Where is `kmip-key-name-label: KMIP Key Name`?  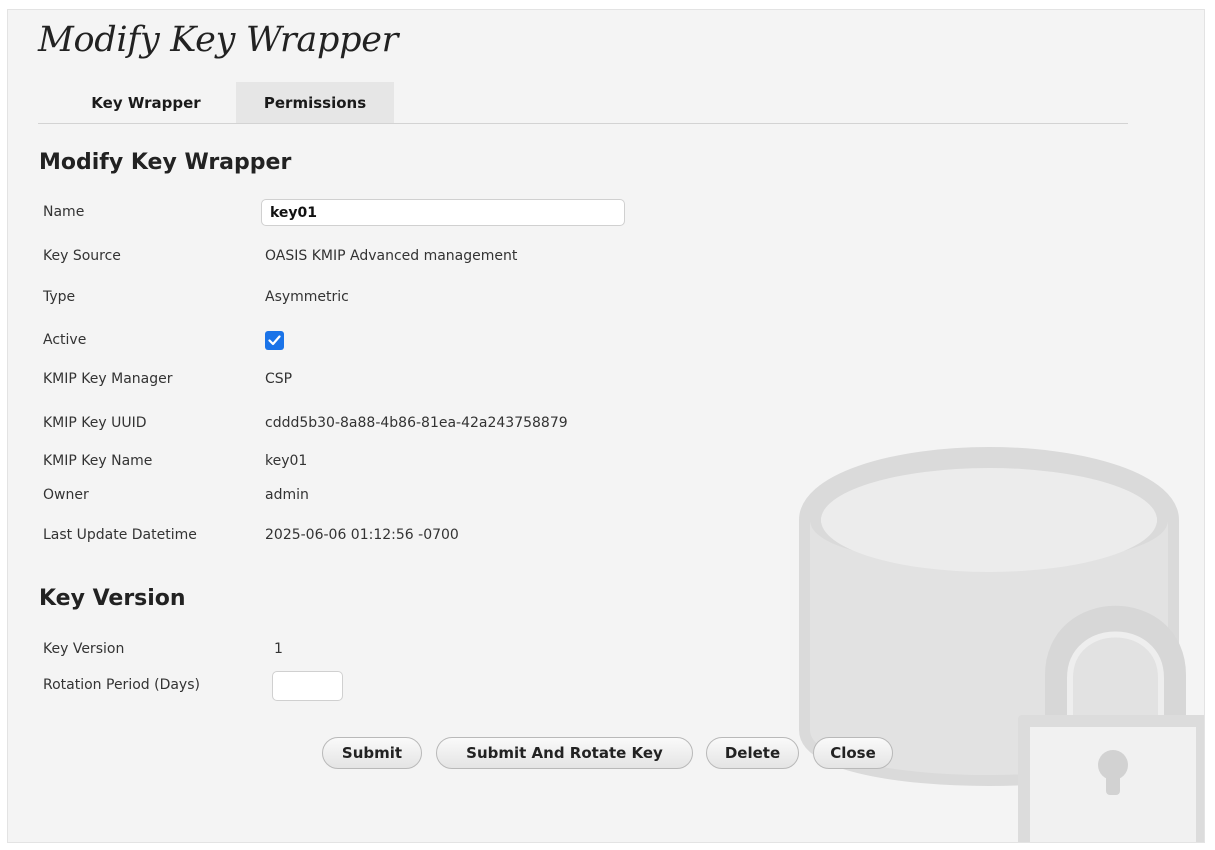 kmip-key-name-label: KMIP Key Name is located at coordinates (98, 461).